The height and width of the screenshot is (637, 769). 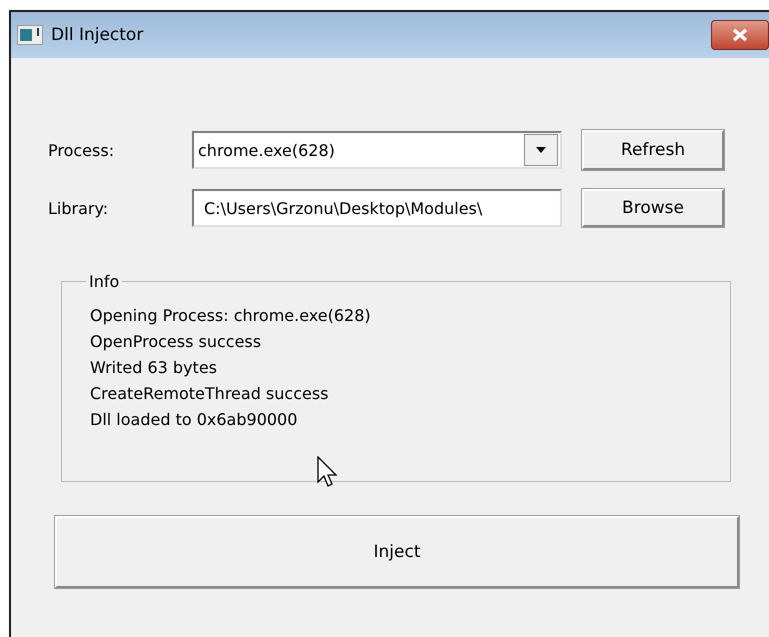 I want to click on log-line: OpenProcess success, so click(x=176, y=342).